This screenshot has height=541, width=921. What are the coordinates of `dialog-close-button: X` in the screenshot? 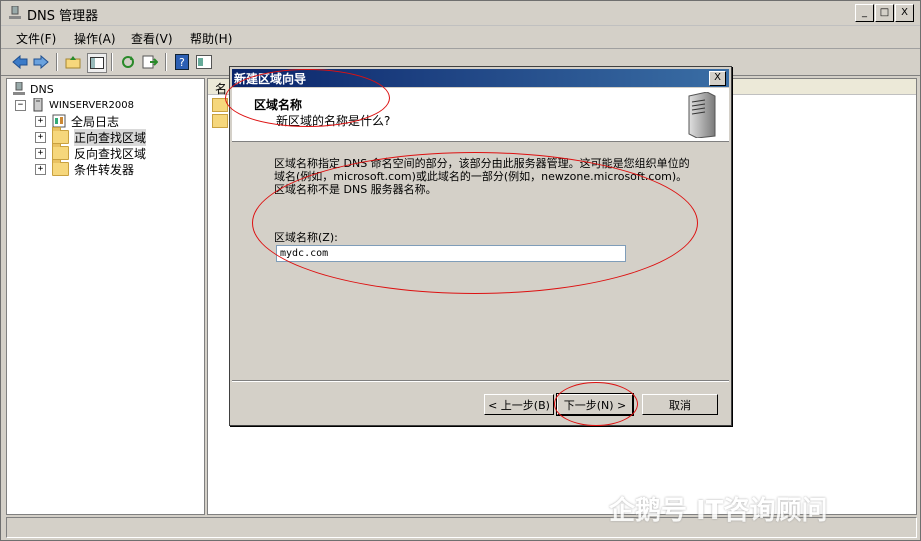 It's located at (717, 78).